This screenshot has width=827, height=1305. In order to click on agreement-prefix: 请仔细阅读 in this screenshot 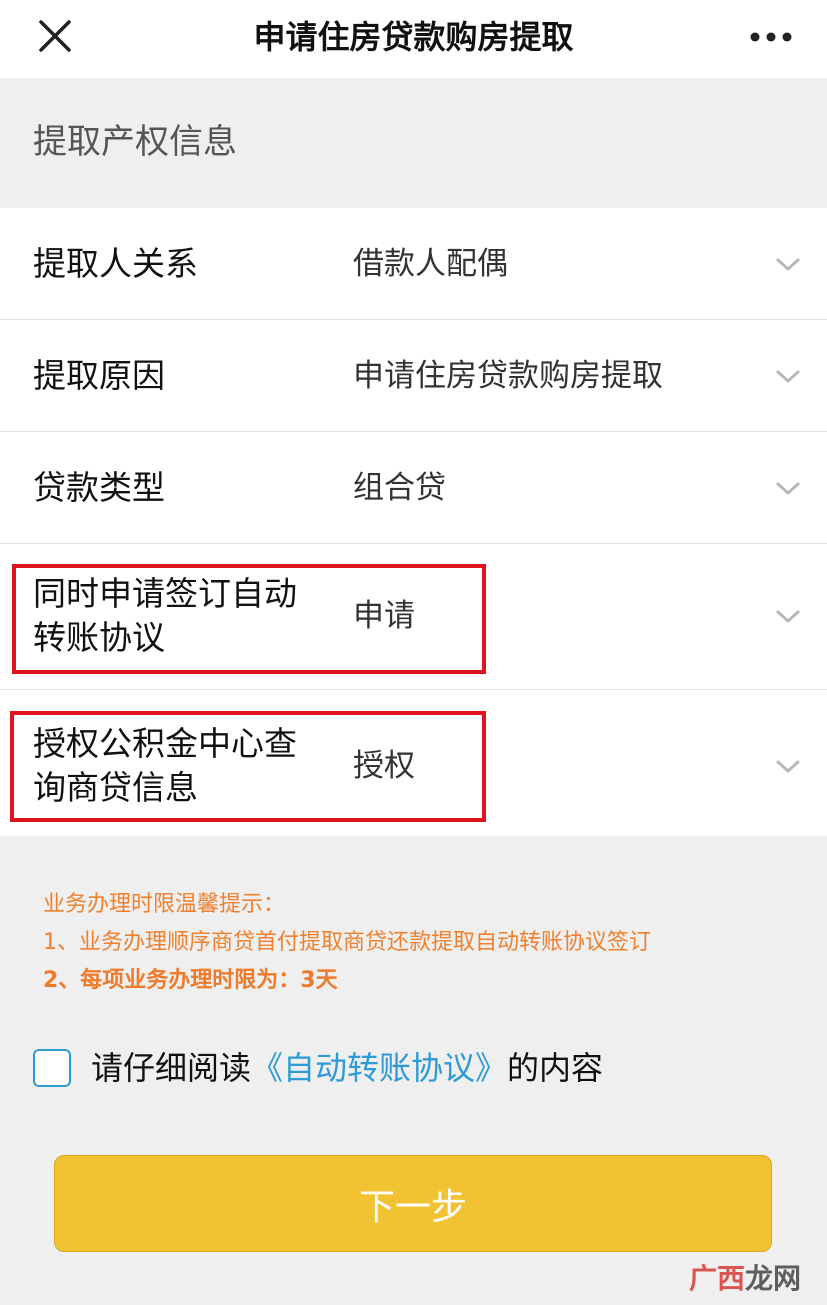, I will do `click(171, 1068)`.